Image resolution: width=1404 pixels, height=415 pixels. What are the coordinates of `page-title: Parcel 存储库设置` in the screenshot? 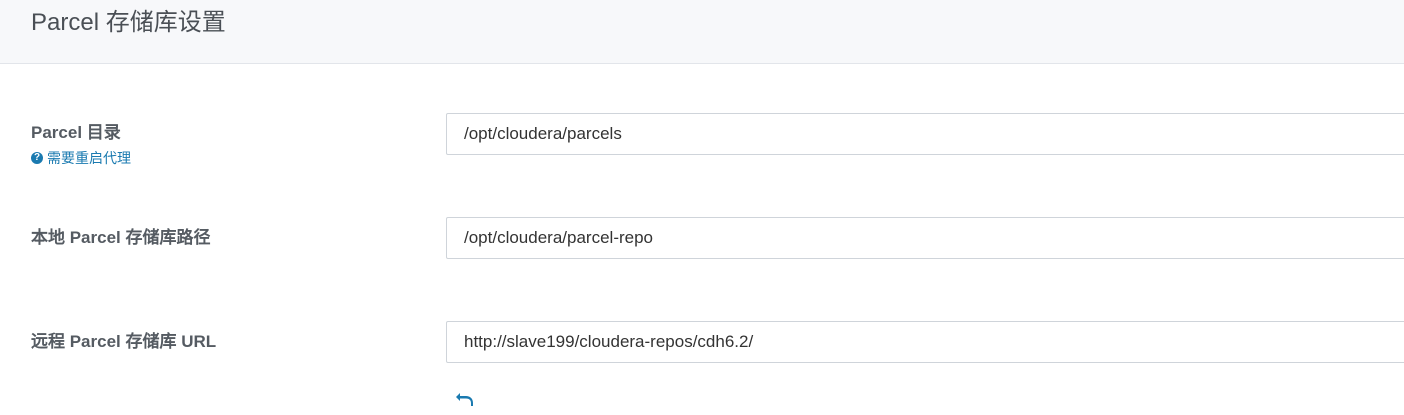 It's located at (128, 22).